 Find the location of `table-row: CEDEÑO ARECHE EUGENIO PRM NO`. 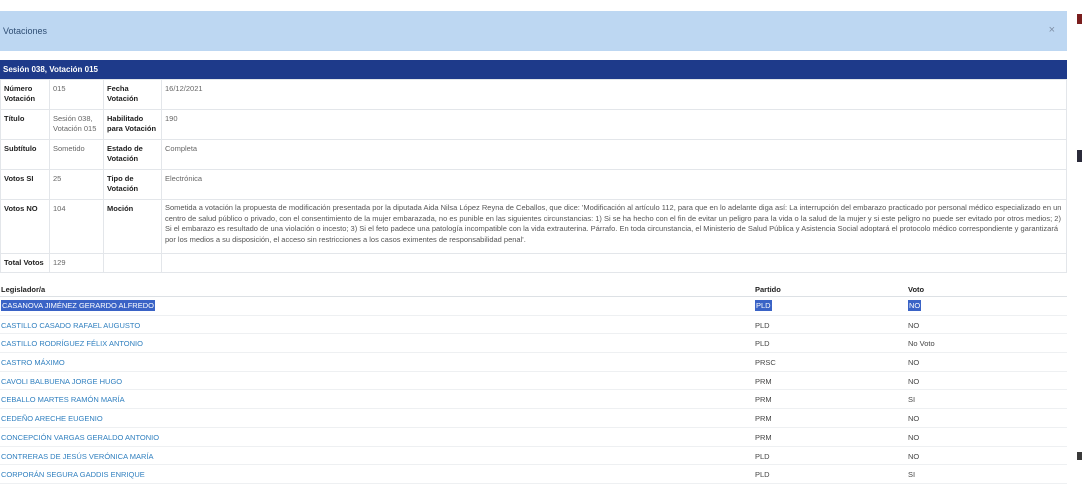

table-row: CEDEÑO ARECHE EUGENIO PRM NO is located at coordinates (533, 418).